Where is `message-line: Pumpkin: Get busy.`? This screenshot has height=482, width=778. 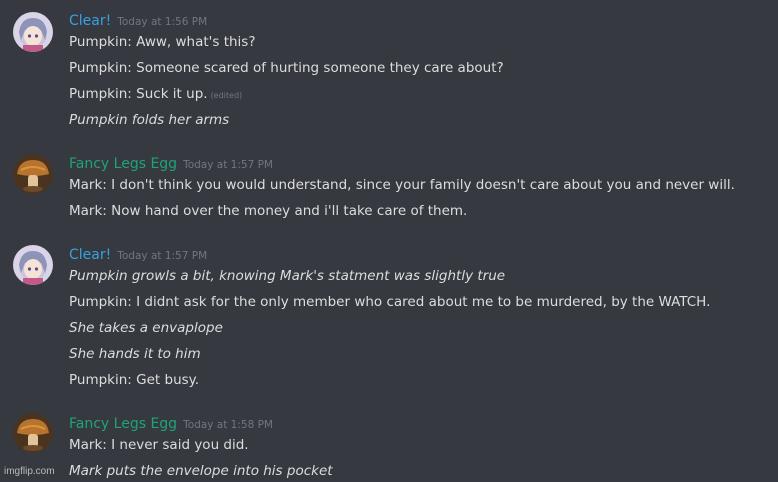 message-line: Pumpkin: Get busy. is located at coordinates (134, 380).